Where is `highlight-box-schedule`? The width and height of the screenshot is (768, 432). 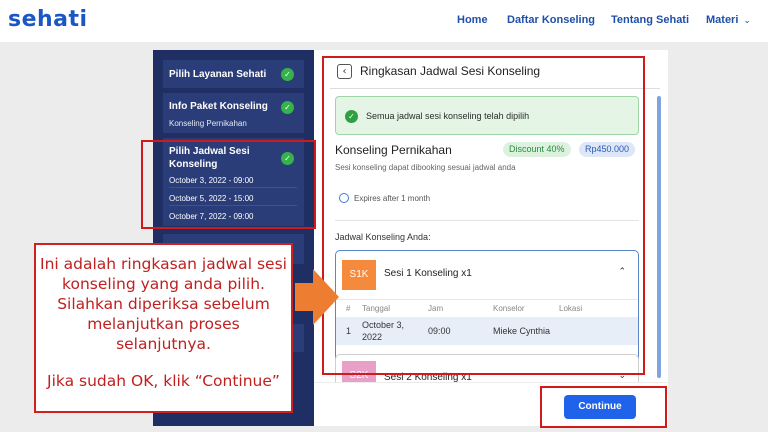
highlight-box-schedule is located at coordinates (228, 184).